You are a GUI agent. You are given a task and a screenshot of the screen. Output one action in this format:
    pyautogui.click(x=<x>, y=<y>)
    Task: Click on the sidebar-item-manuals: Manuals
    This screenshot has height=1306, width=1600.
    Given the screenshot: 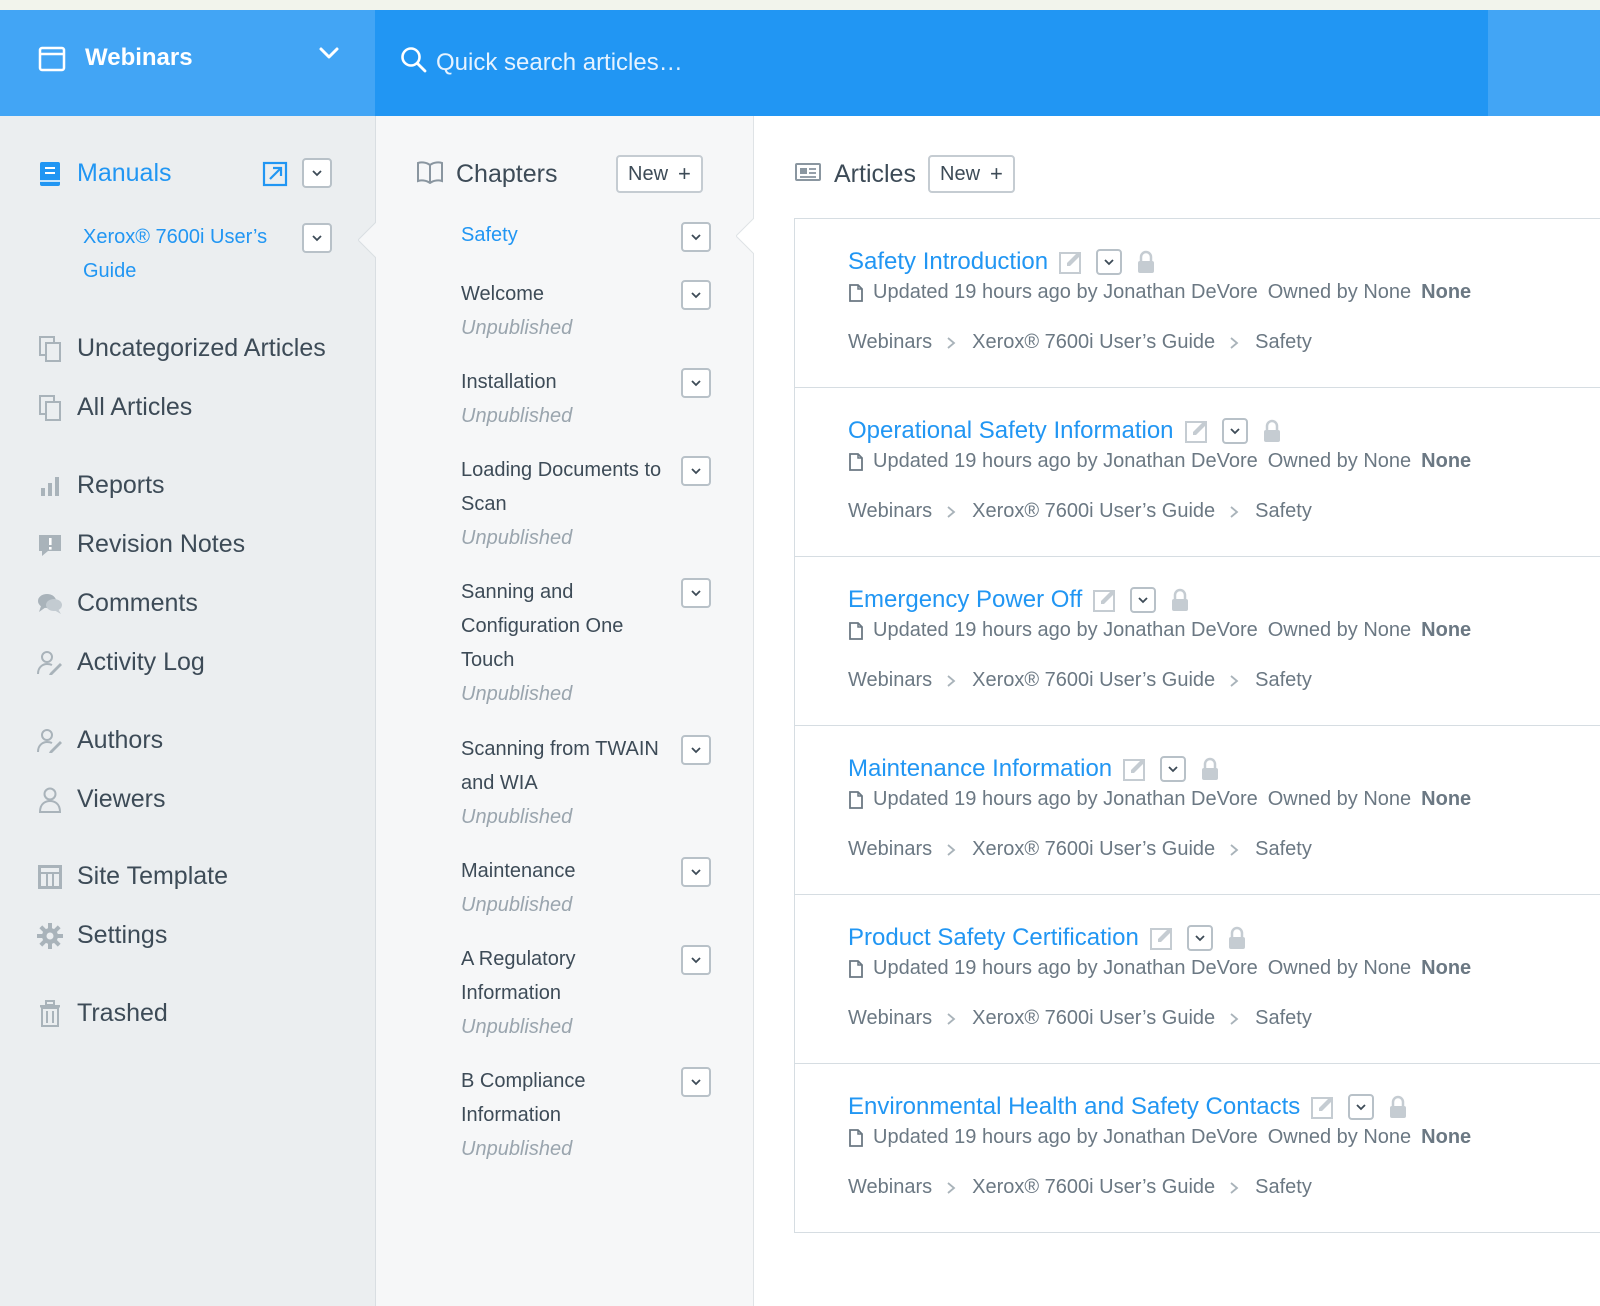 What is the action you would take?
    pyautogui.click(x=104, y=173)
    